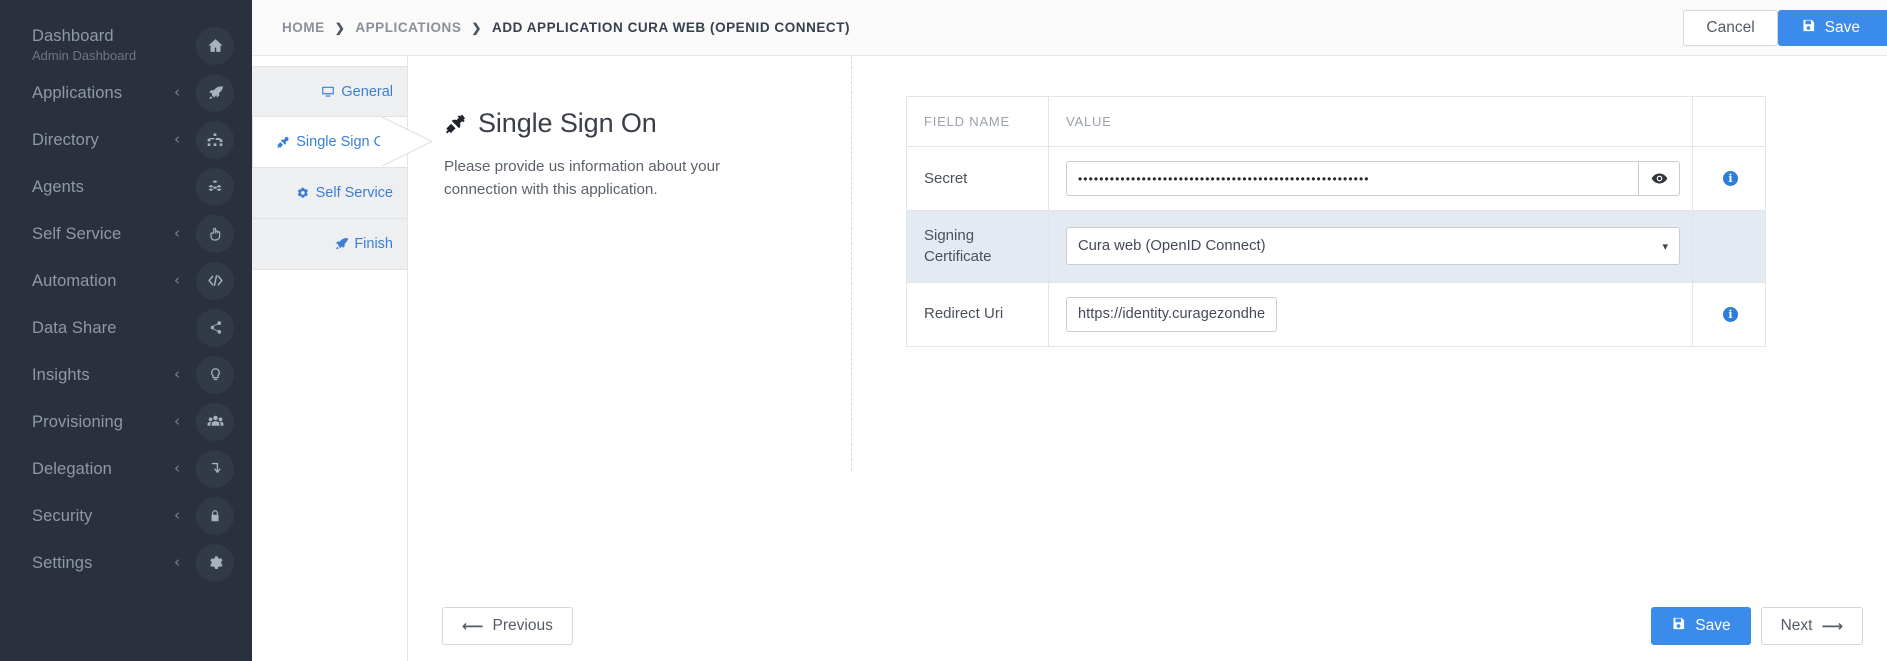 This screenshot has height=661, width=1887. I want to click on home-icon, so click(215, 45).